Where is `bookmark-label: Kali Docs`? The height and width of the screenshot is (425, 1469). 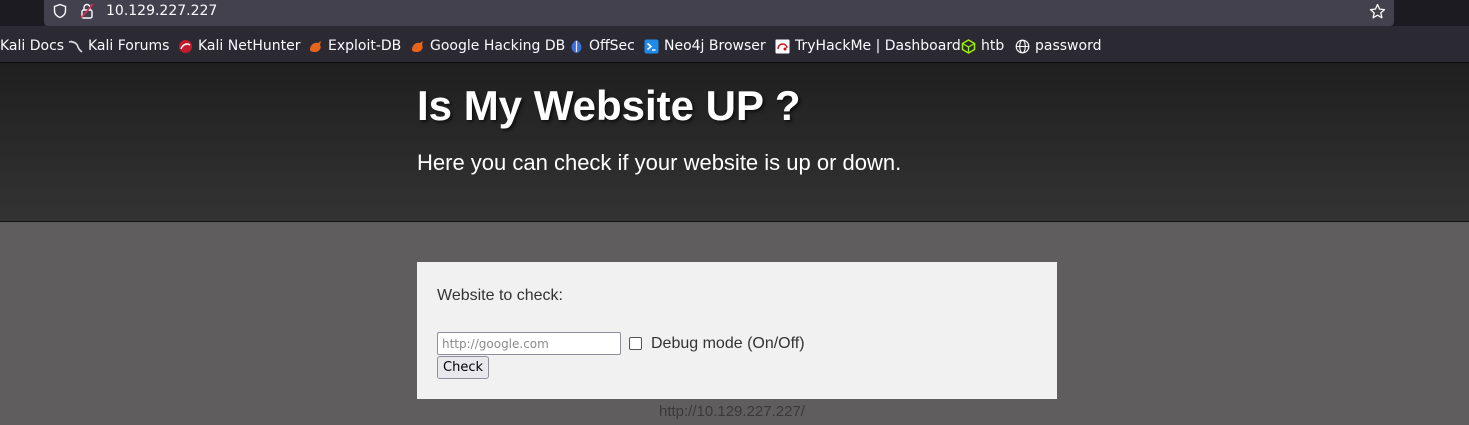
bookmark-label: Kali Docs is located at coordinates (32, 46).